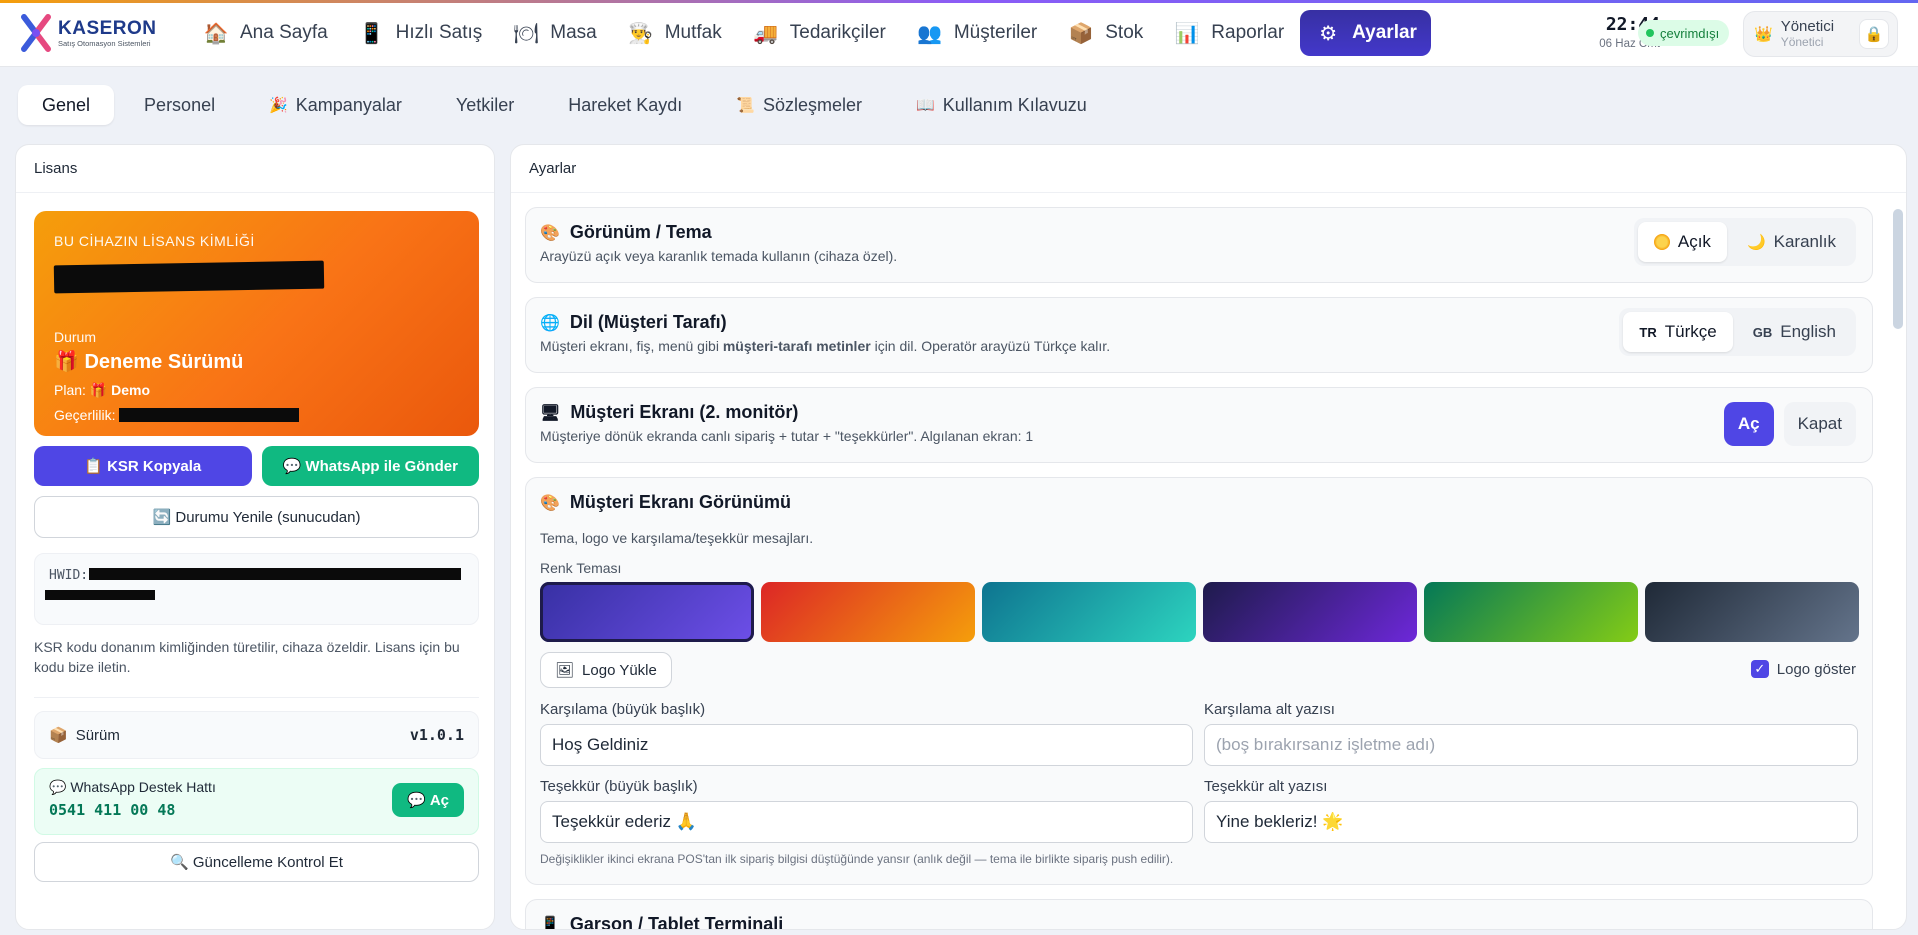 This screenshot has height=935, width=1918. What do you see at coordinates (1228, 33) in the screenshot?
I see `nav-reports: 📊 Raporlar` at bounding box center [1228, 33].